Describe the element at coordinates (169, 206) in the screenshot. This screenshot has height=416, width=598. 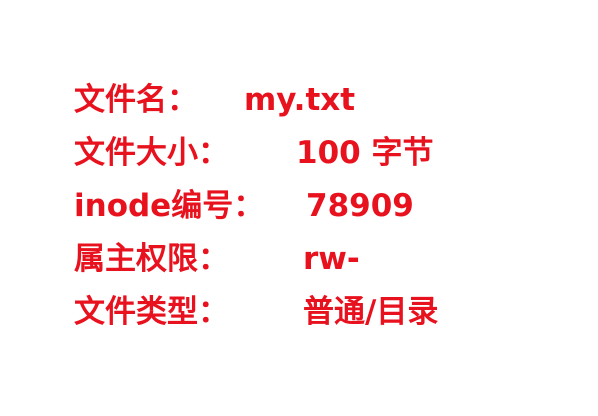
I see `inode-number-label: inode编号：` at that location.